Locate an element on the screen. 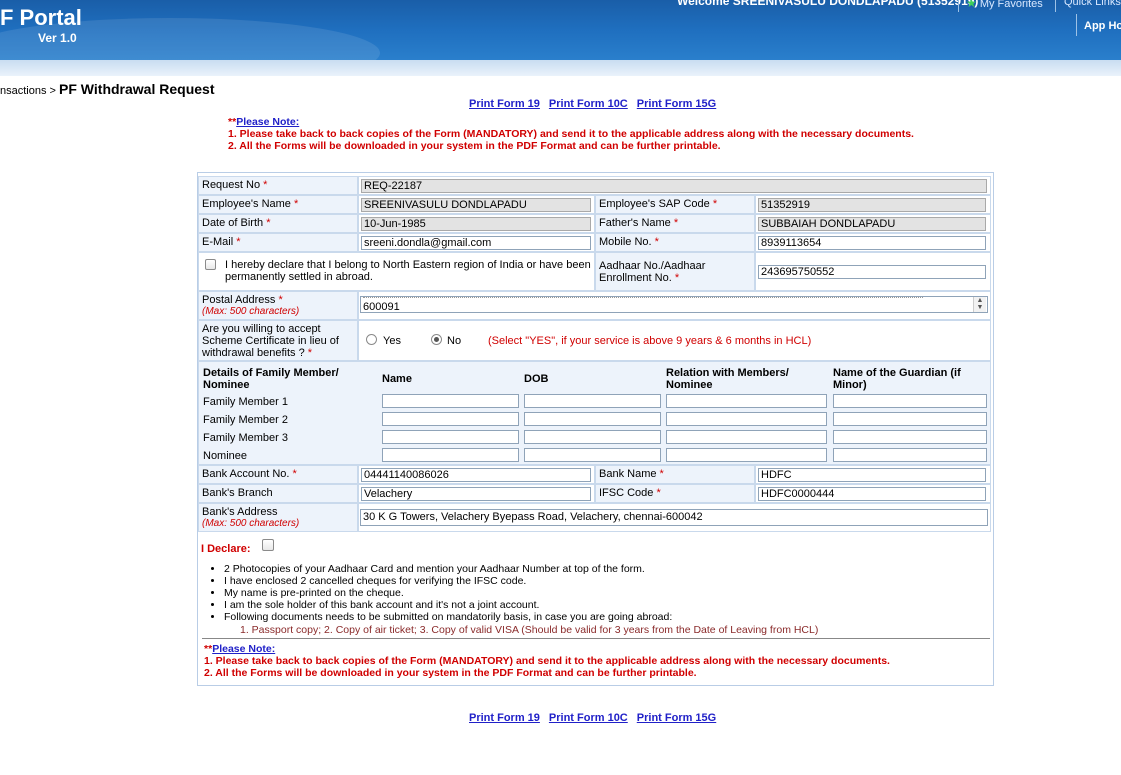 This screenshot has height=775, width=1121. family-member-3-name is located at coordinates (450, 437).